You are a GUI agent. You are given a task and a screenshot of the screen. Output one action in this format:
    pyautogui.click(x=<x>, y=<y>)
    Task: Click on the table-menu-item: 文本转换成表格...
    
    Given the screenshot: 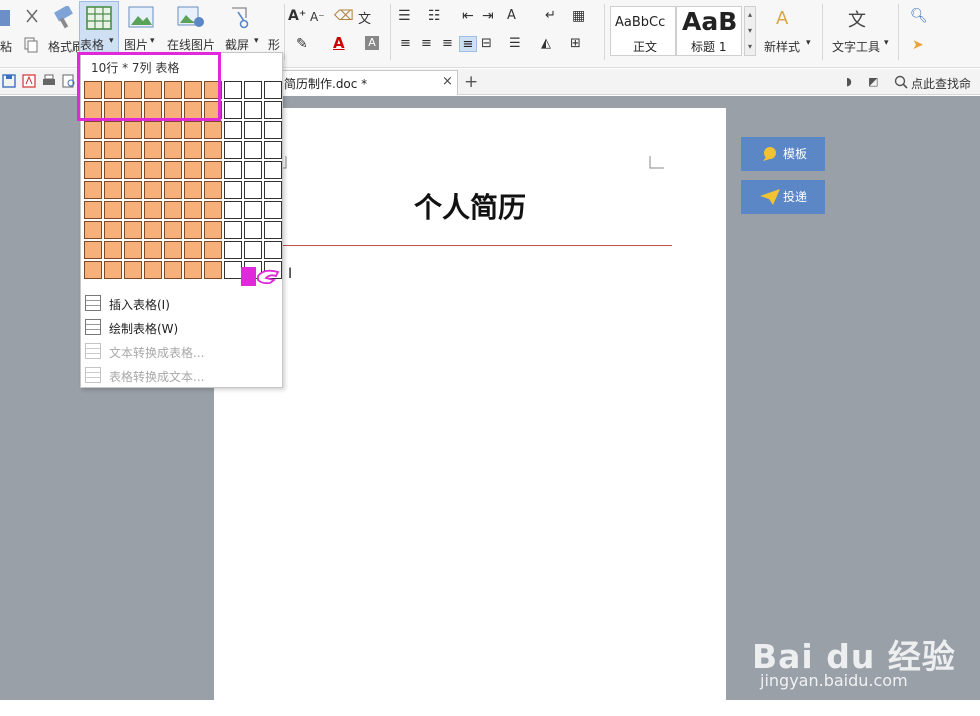 What is the action you would take?
    pyautogui.click(x=156, y=352)
    